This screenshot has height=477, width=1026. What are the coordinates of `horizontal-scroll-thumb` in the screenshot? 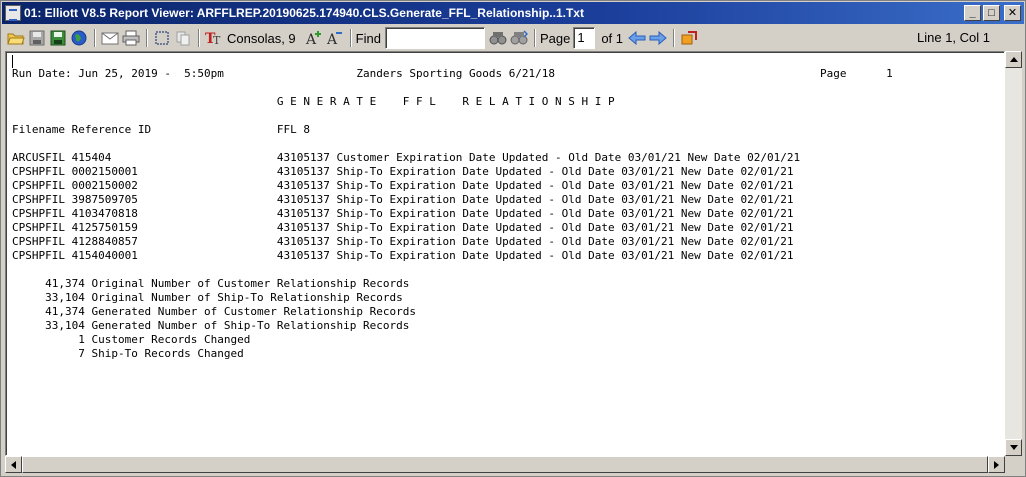 It's located at (505, 464).